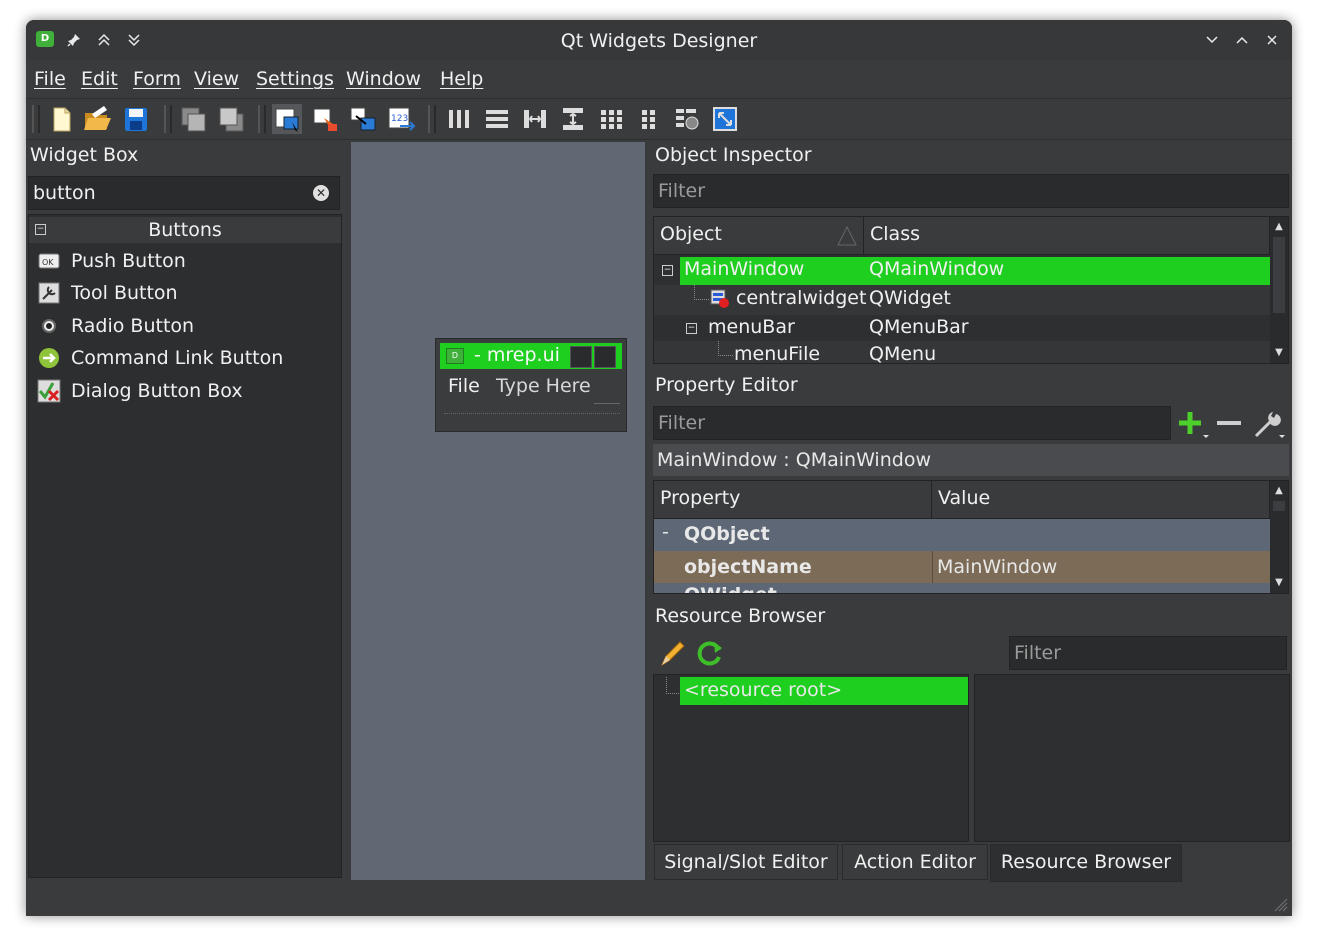  Describe the element at coordinates (720, 301) in the screenshot. I see `widget-icon` at that location.